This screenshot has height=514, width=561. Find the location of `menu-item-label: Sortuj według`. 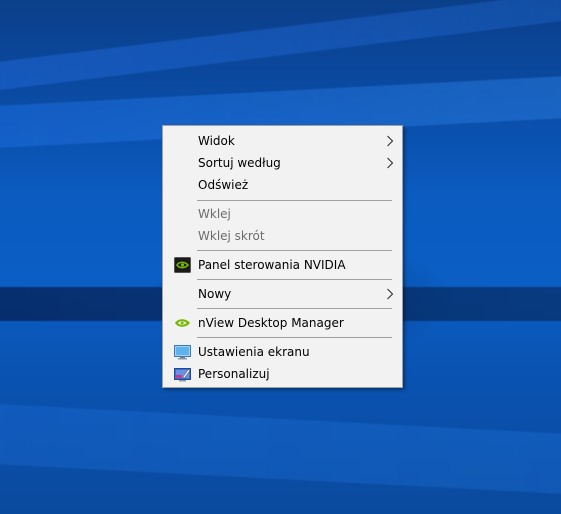

menu-item-label: Sortuj według is located at coordinates (239, 163).